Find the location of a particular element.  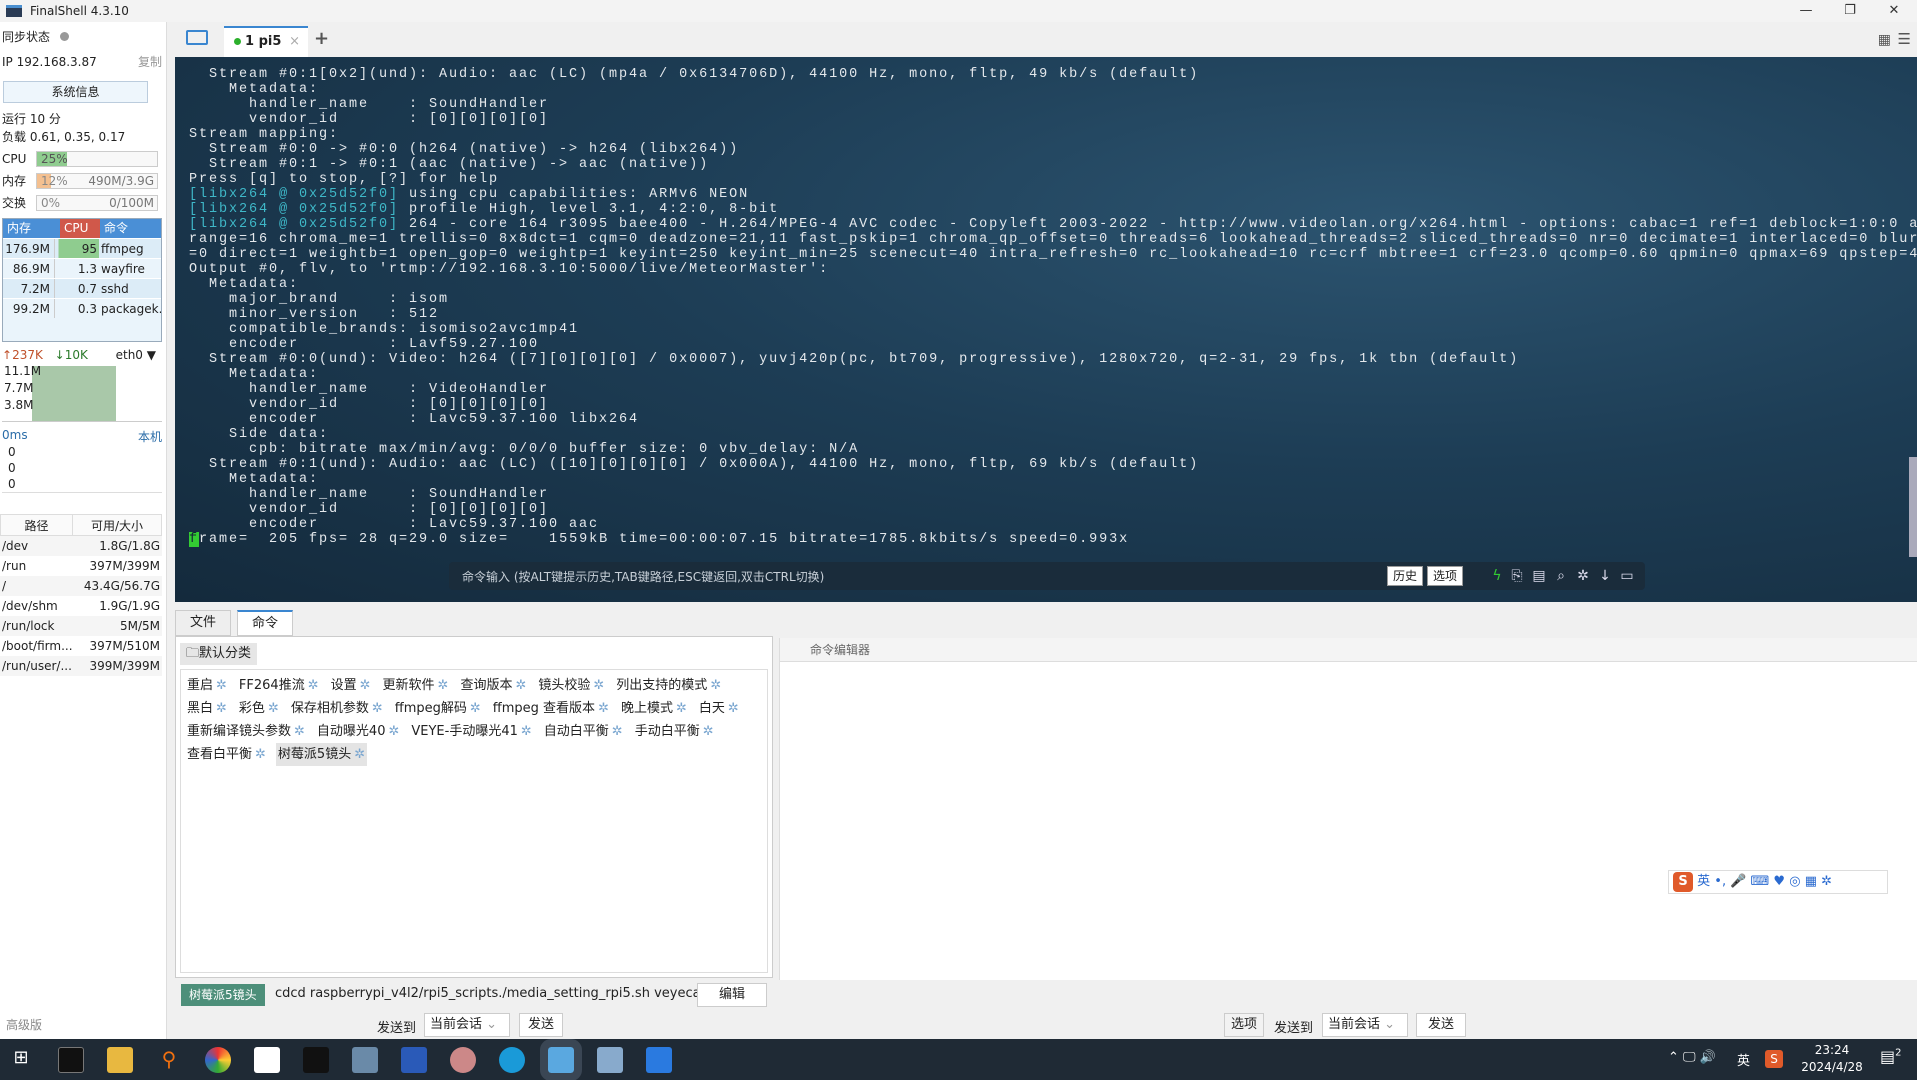

maximize-icon: ▭ is located at coordinates (1627, 576).